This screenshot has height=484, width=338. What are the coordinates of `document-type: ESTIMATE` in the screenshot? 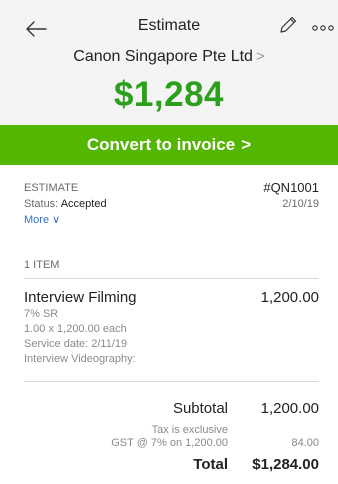 It's located at (51, 188).